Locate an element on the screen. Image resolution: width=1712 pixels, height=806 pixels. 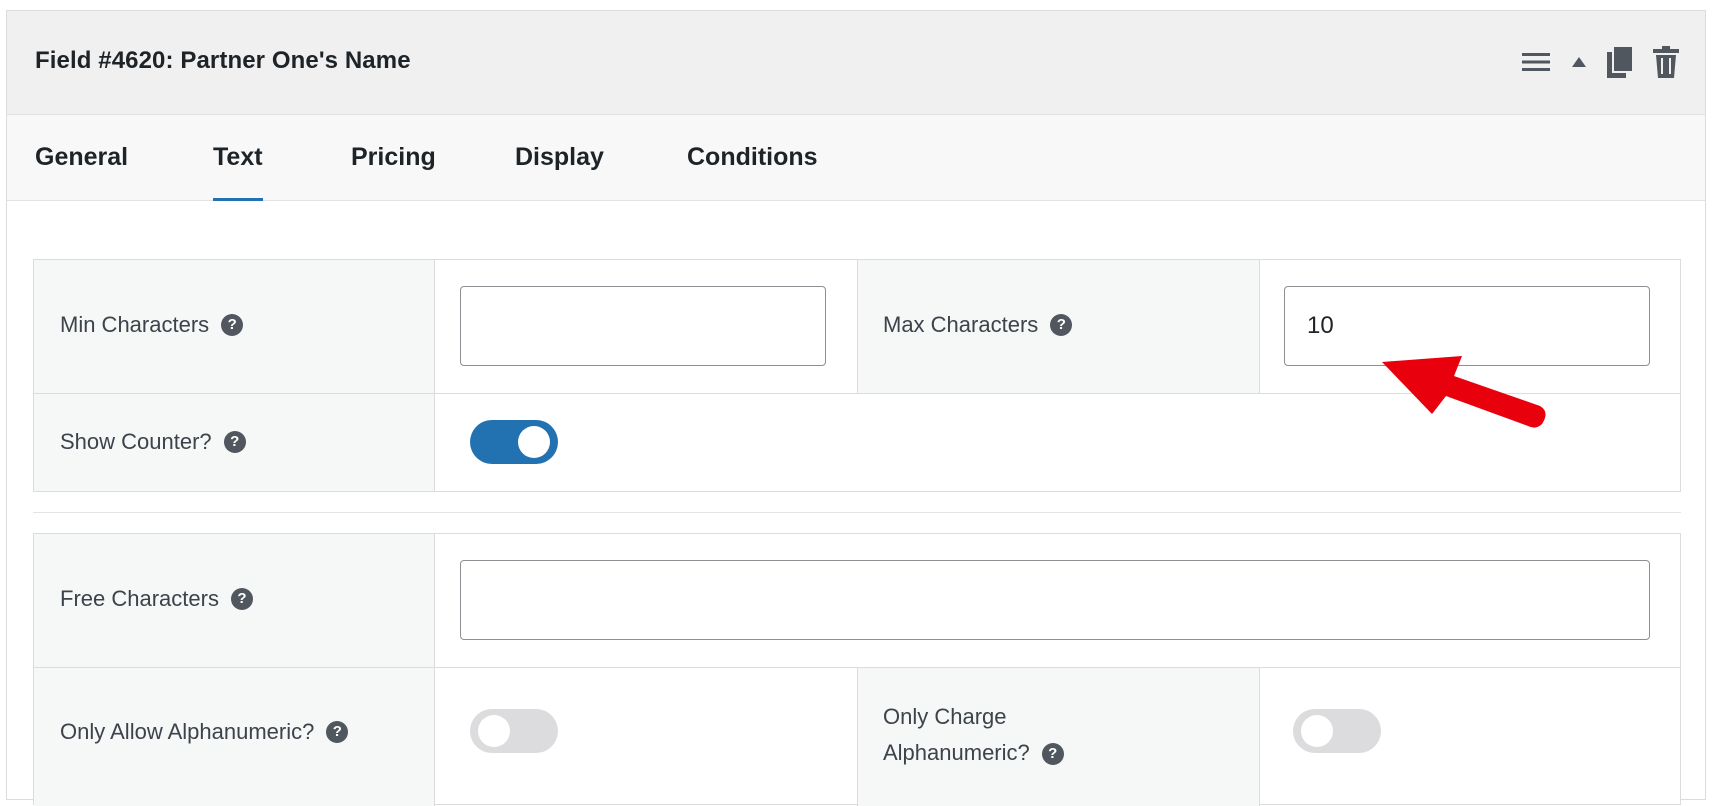
free-characters-input is located at coordinates (1055, 600).